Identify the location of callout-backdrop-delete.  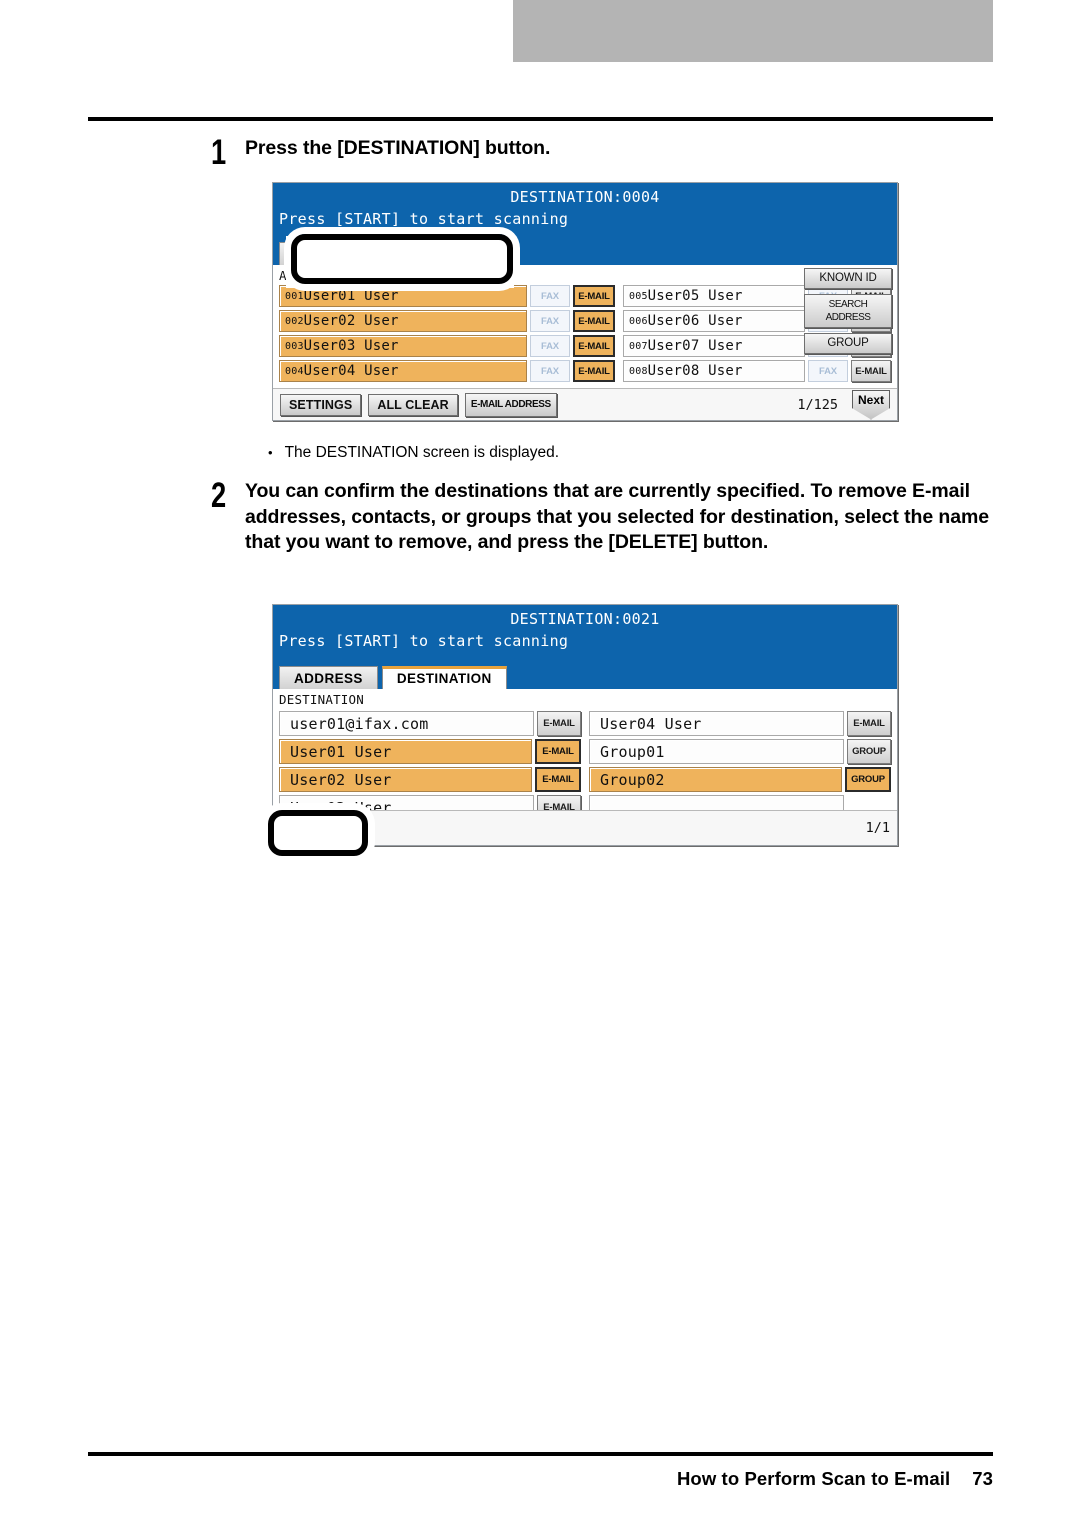
(317, 830).